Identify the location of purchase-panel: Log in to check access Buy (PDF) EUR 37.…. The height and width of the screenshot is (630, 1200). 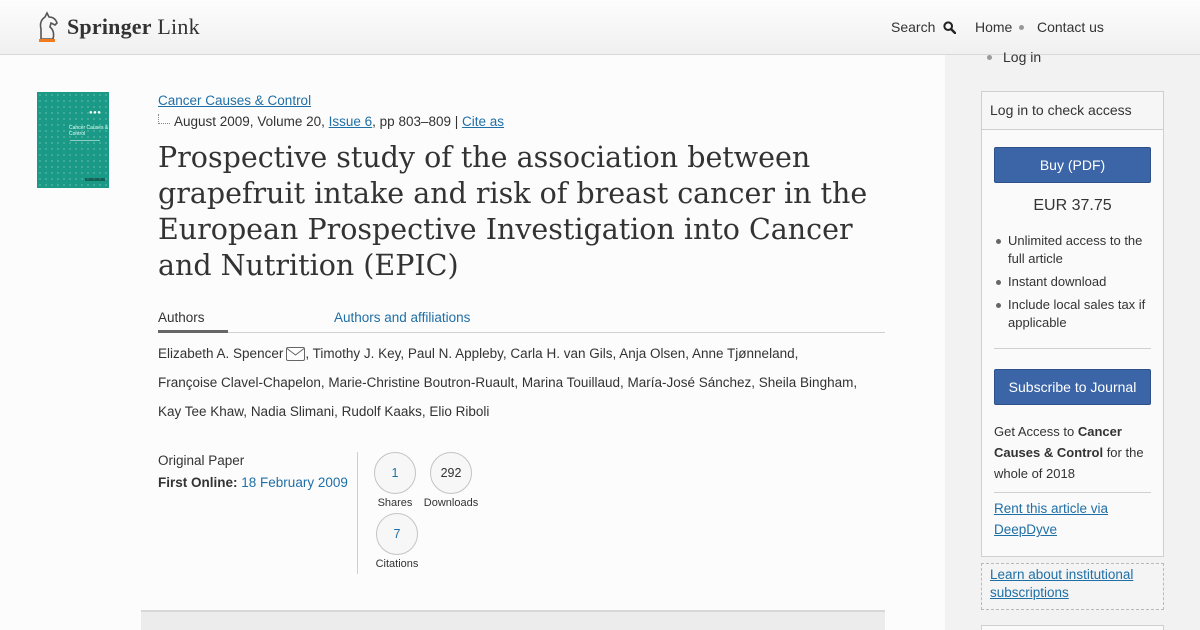
(1072, 324).